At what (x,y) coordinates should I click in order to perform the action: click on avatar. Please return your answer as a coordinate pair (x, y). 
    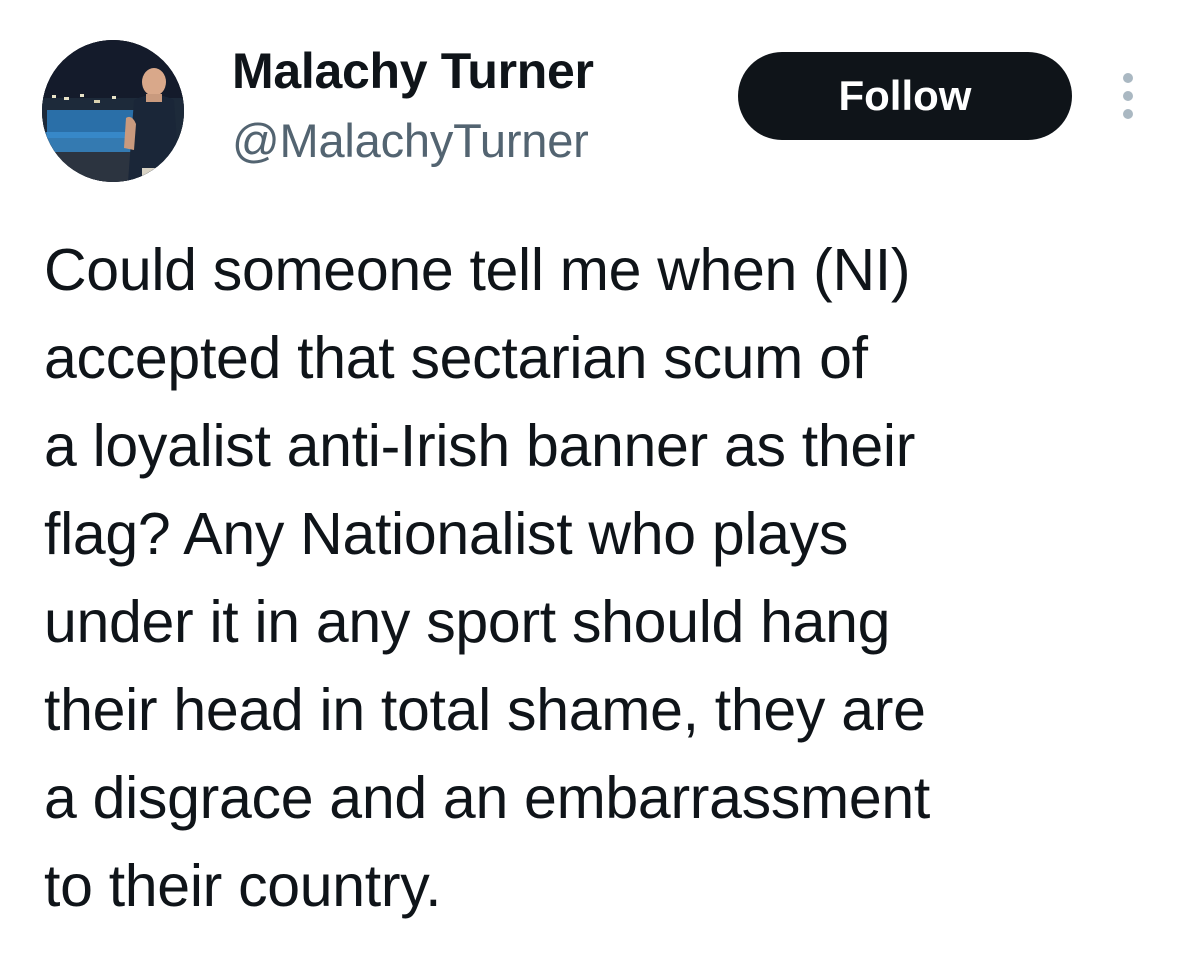
    Looking at the image, I should click on (113, 111).